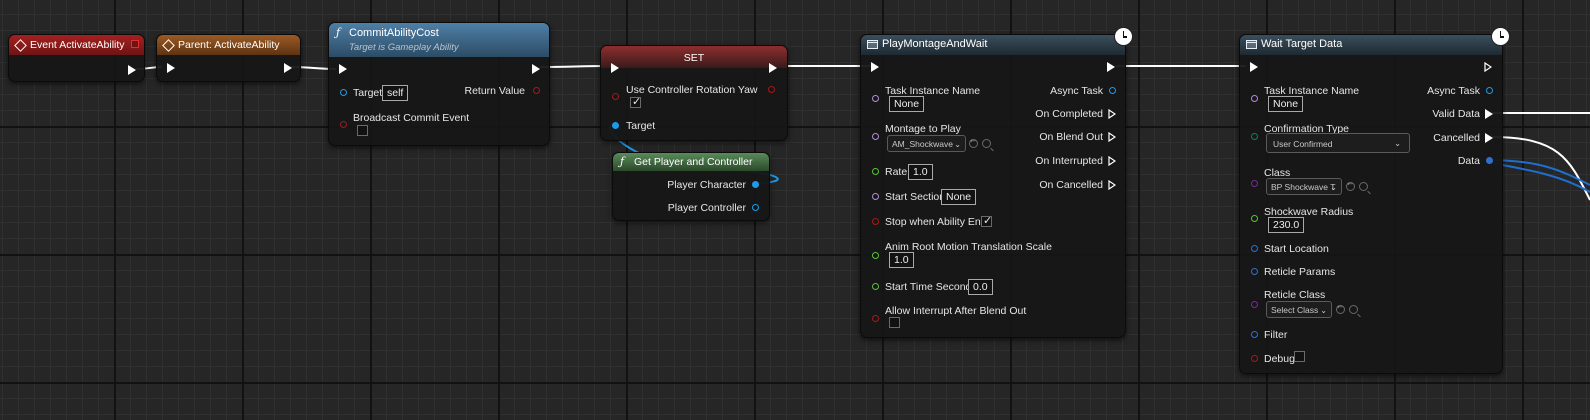 The width and height of the screenshot is (1590, 420). Describe the element at coordinates (1453, 91) in the screenshot. I see `async-task-label: Async Task` at that location.